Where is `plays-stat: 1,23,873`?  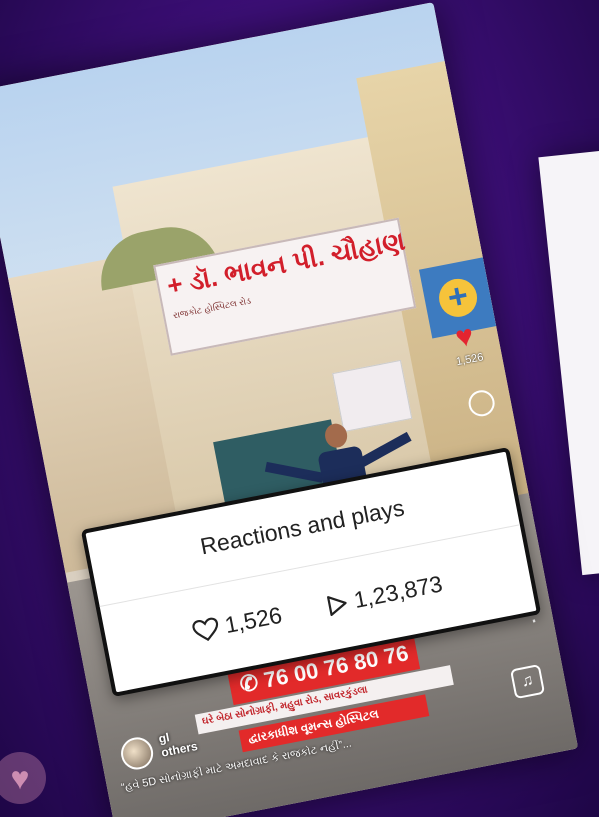
plays-stat: 1,23,873 is located at coordinates (383, 594).